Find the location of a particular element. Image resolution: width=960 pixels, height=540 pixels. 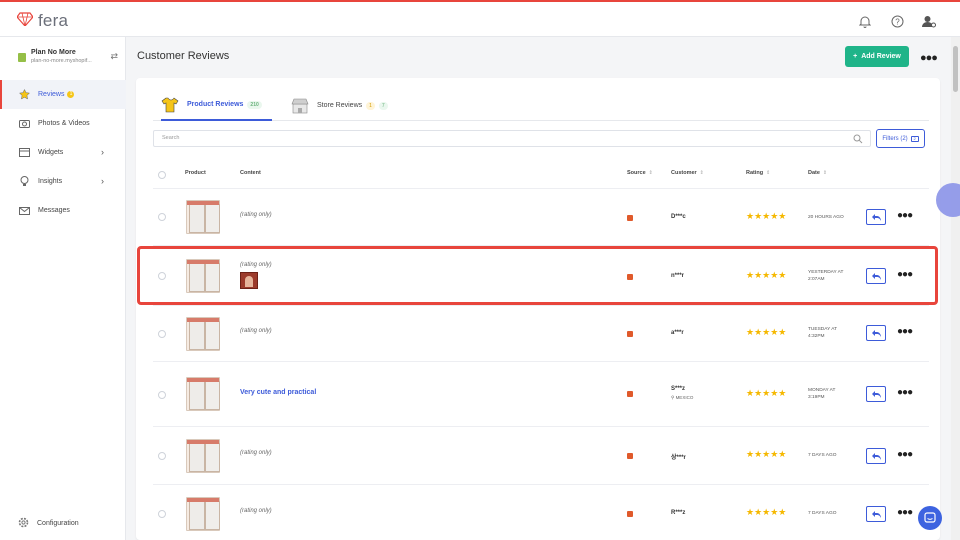

store-switcher: Plan No More plan-no-more.myshopif... ⇄ is located at coordinates (69, 60).